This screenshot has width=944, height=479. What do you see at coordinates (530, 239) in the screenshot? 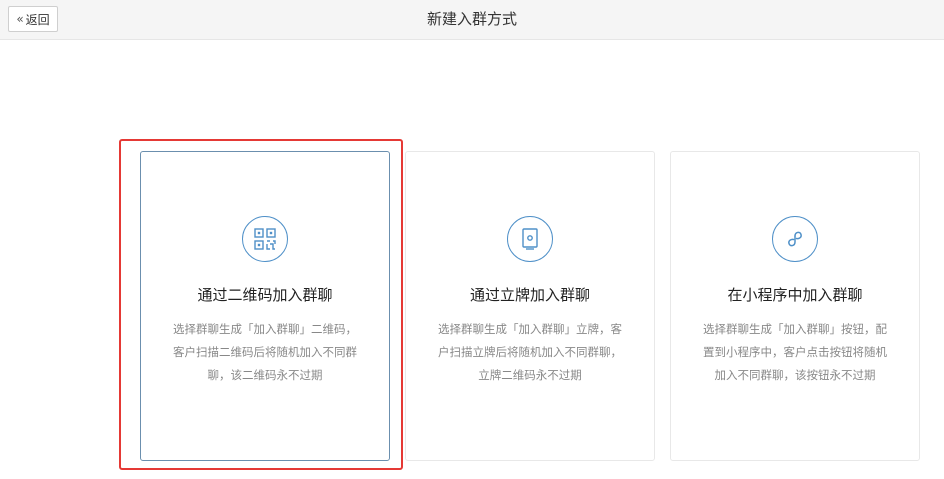
I see `stand-icon` at bounding box center [530, 239].